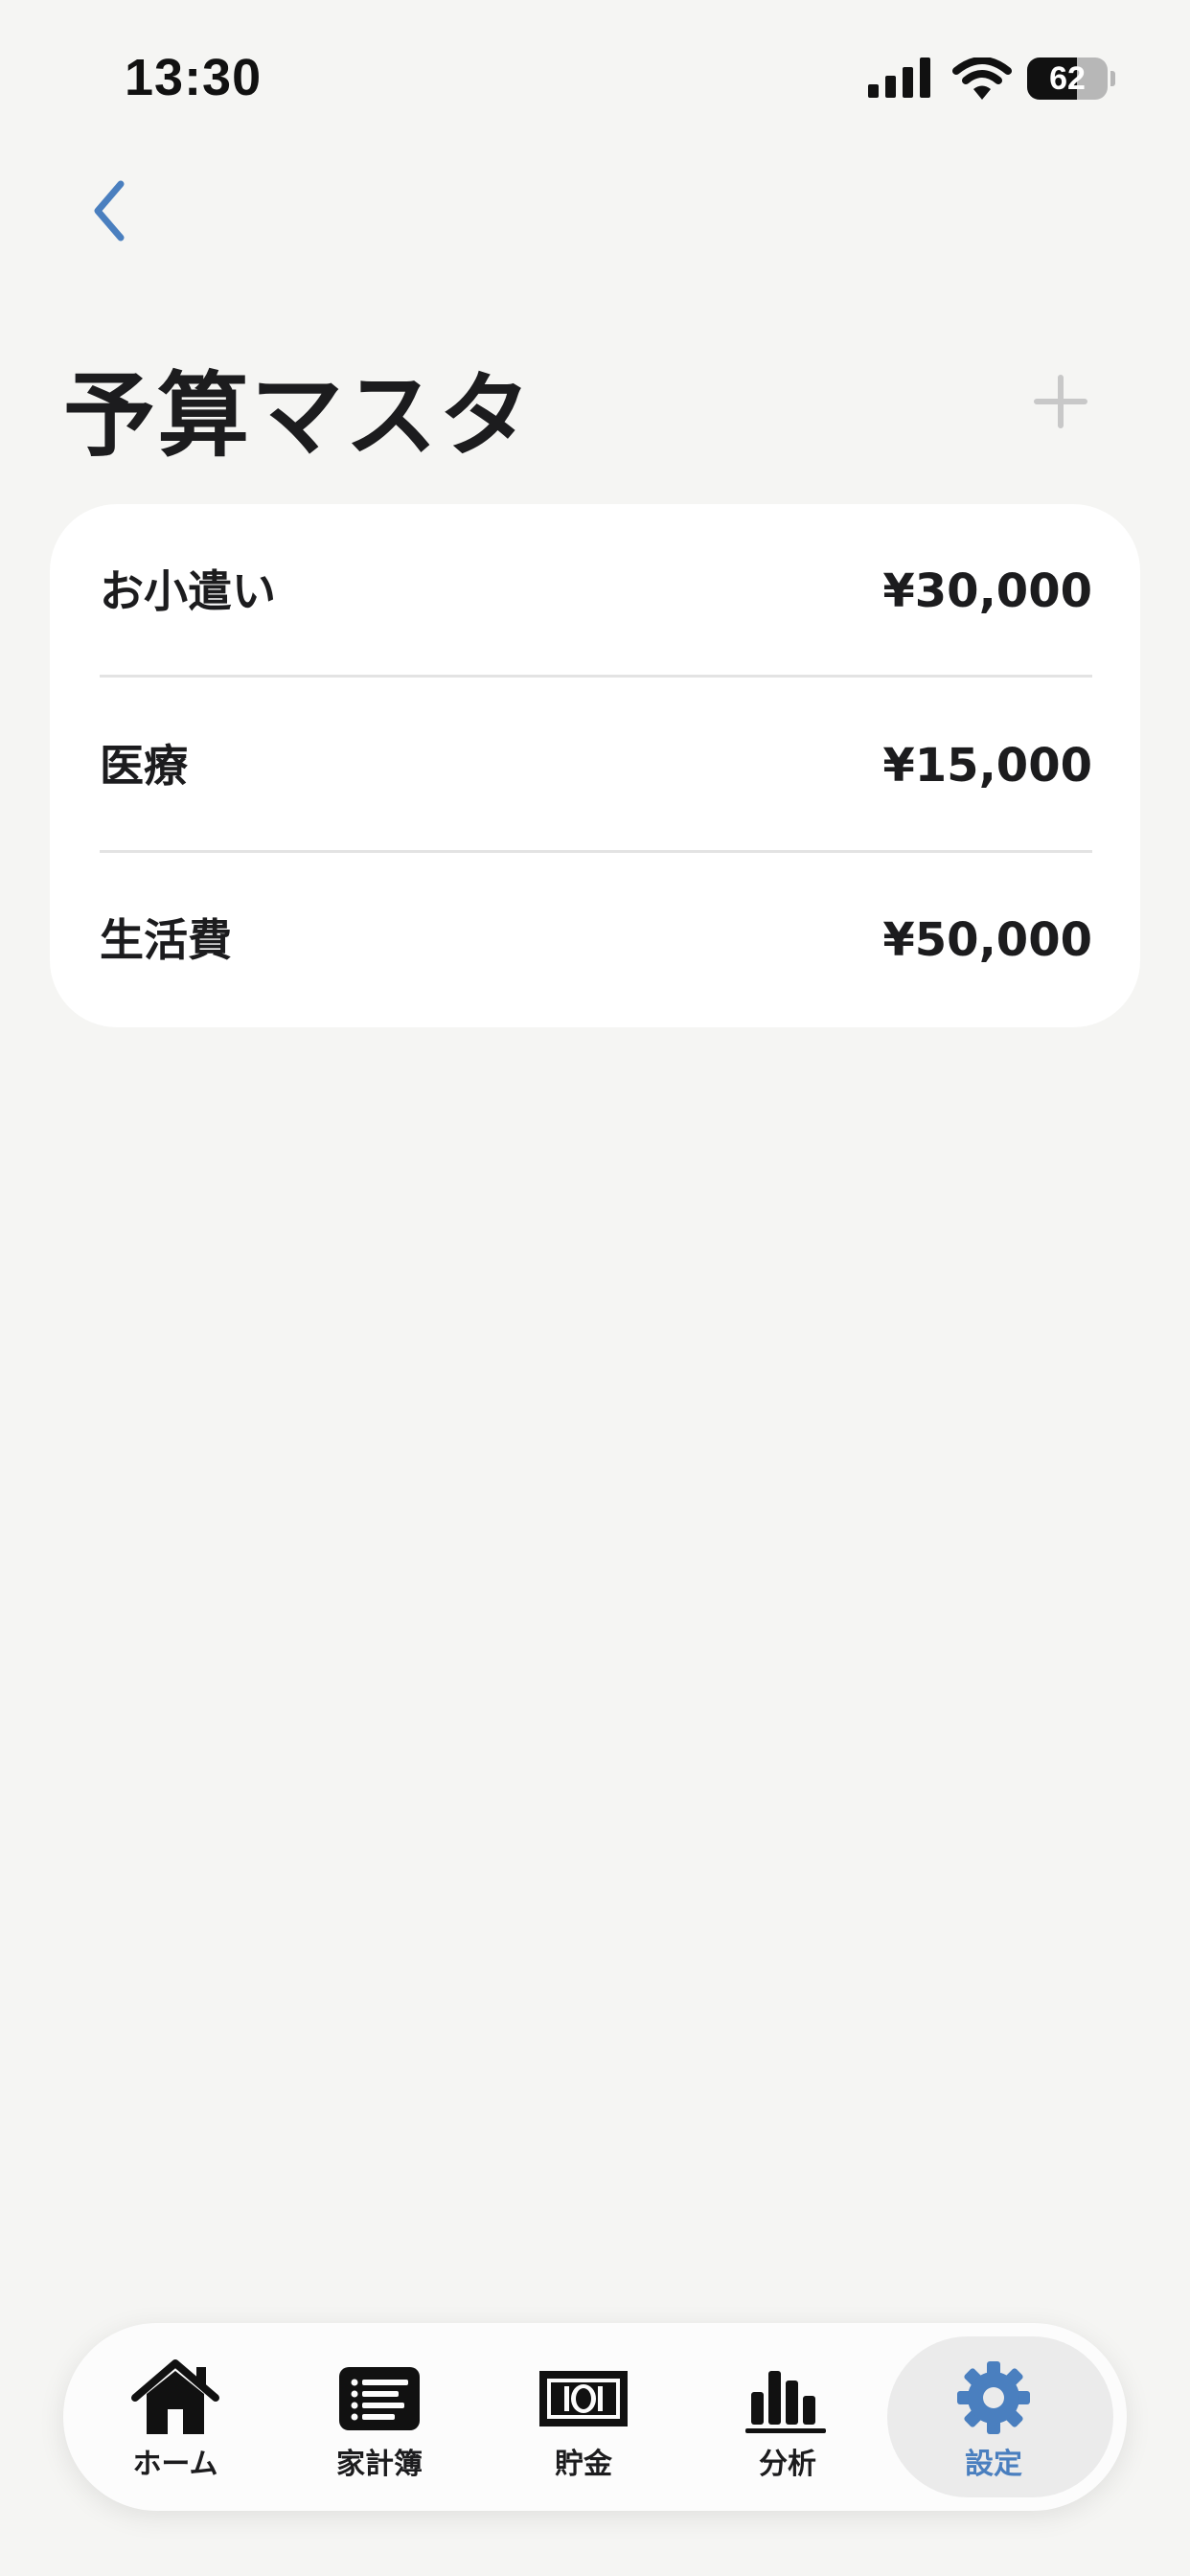 The width and height of the screenshot is (1190, 2576). I want to click on plus-icon, so click(1061, 401).